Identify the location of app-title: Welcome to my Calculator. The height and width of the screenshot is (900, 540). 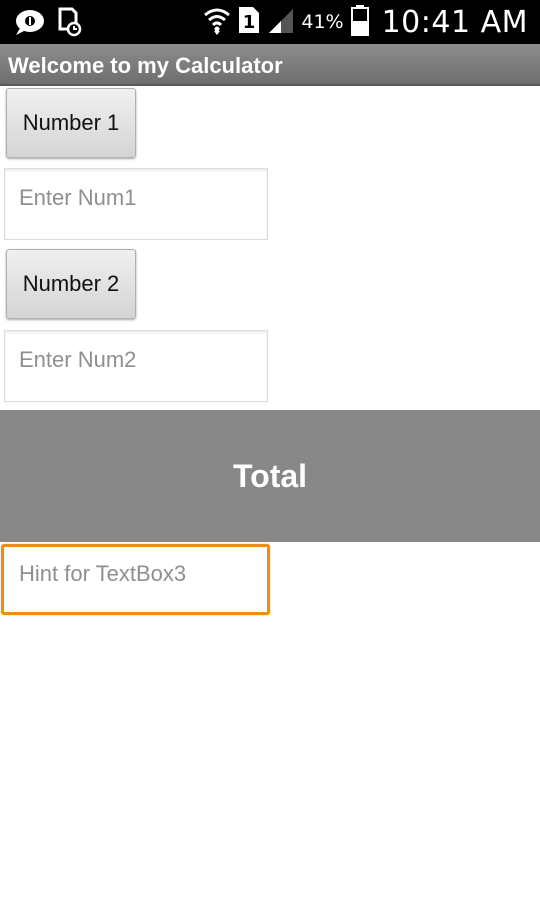
(145, 65).